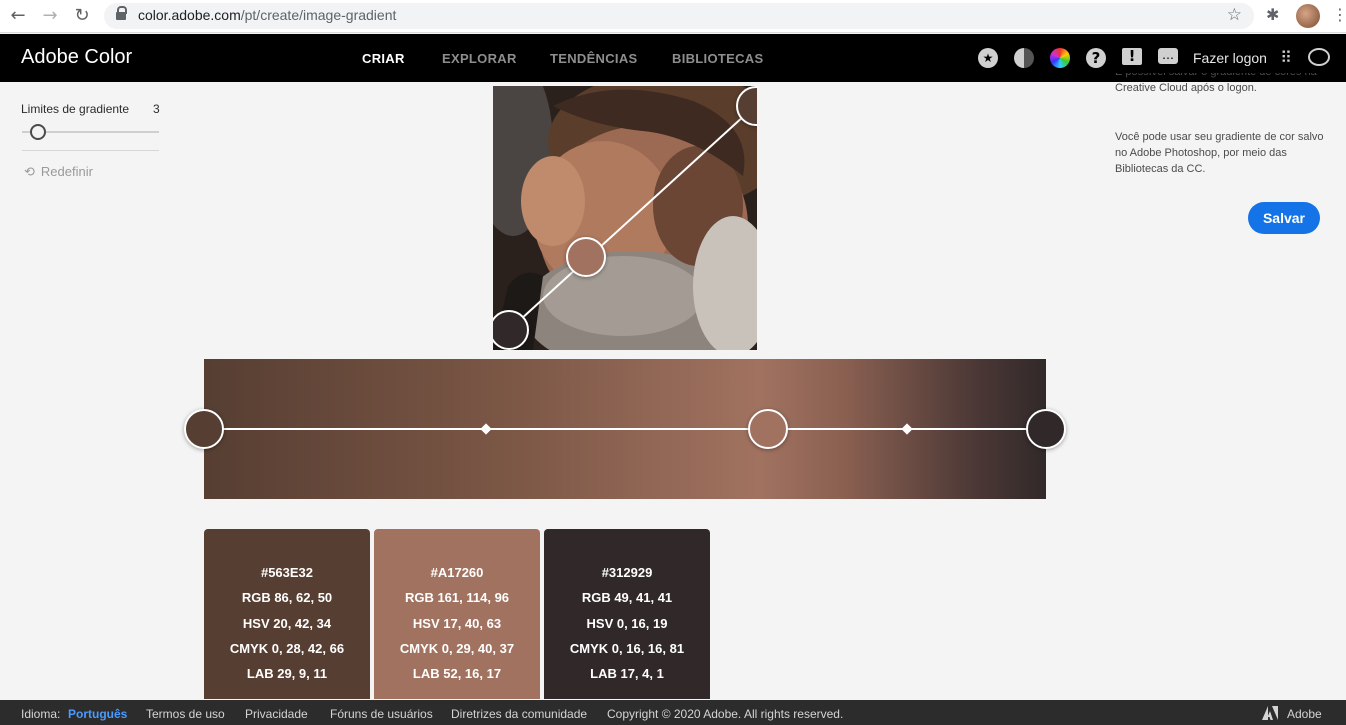  Describe the element at coordinates (276, 714) in the screenshot. I see `privacy-link: Privacidade` at that location.